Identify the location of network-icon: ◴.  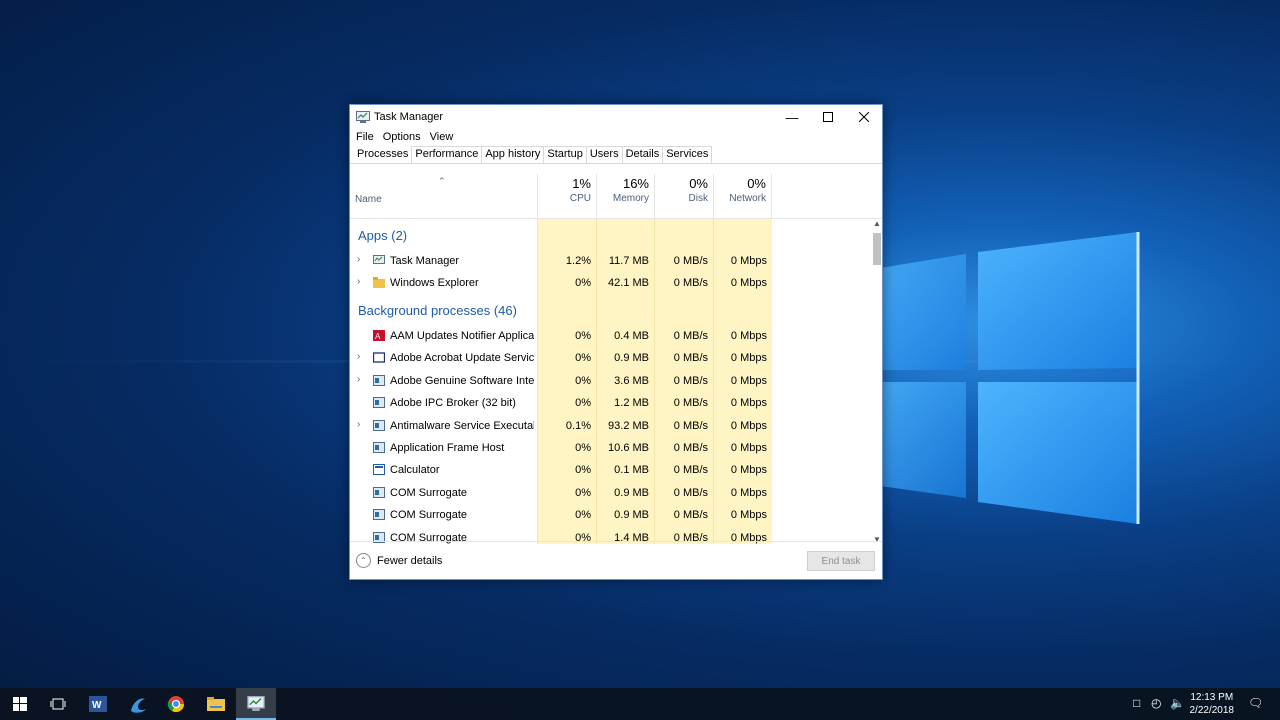
(1156, 703).